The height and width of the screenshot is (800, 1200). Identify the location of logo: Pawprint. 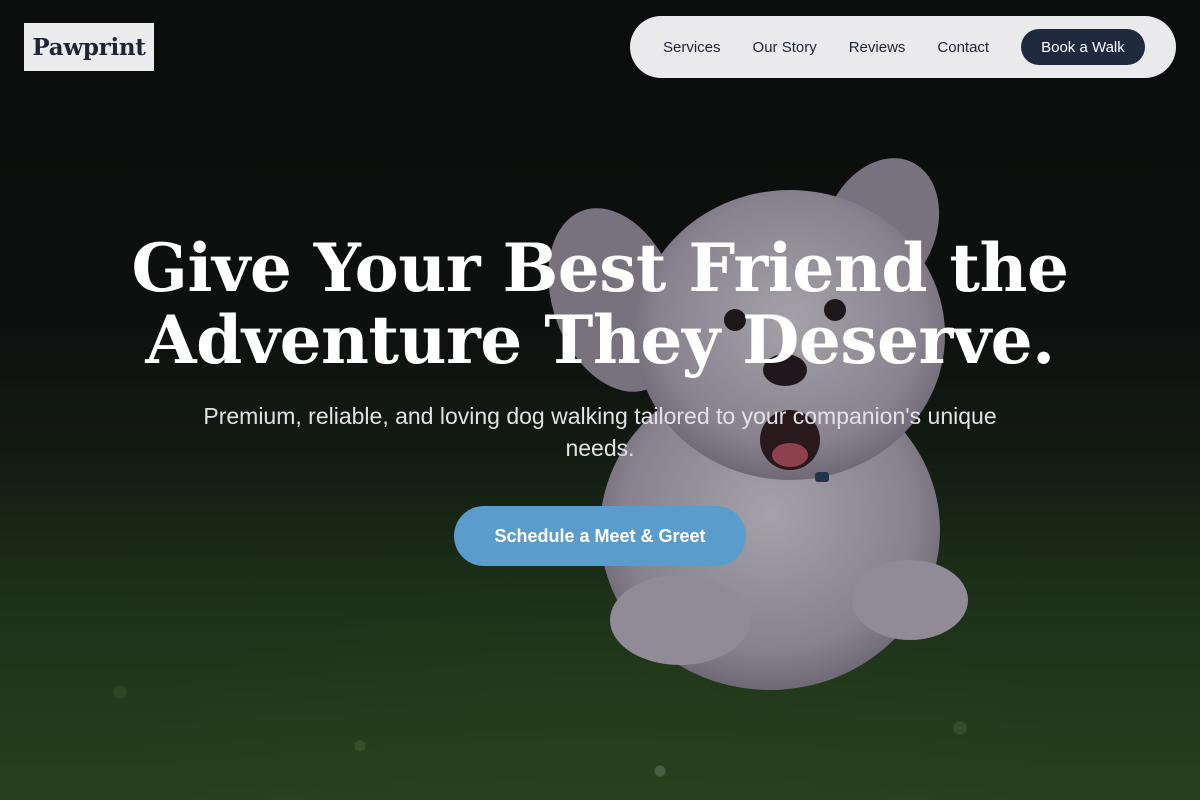
(89, 47).